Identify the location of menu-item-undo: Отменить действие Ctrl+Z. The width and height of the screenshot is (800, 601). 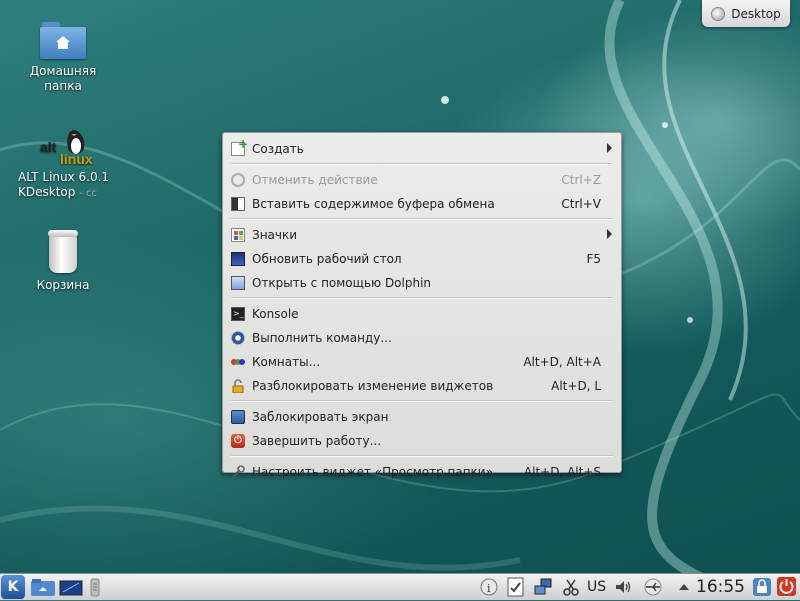
(422, 180).